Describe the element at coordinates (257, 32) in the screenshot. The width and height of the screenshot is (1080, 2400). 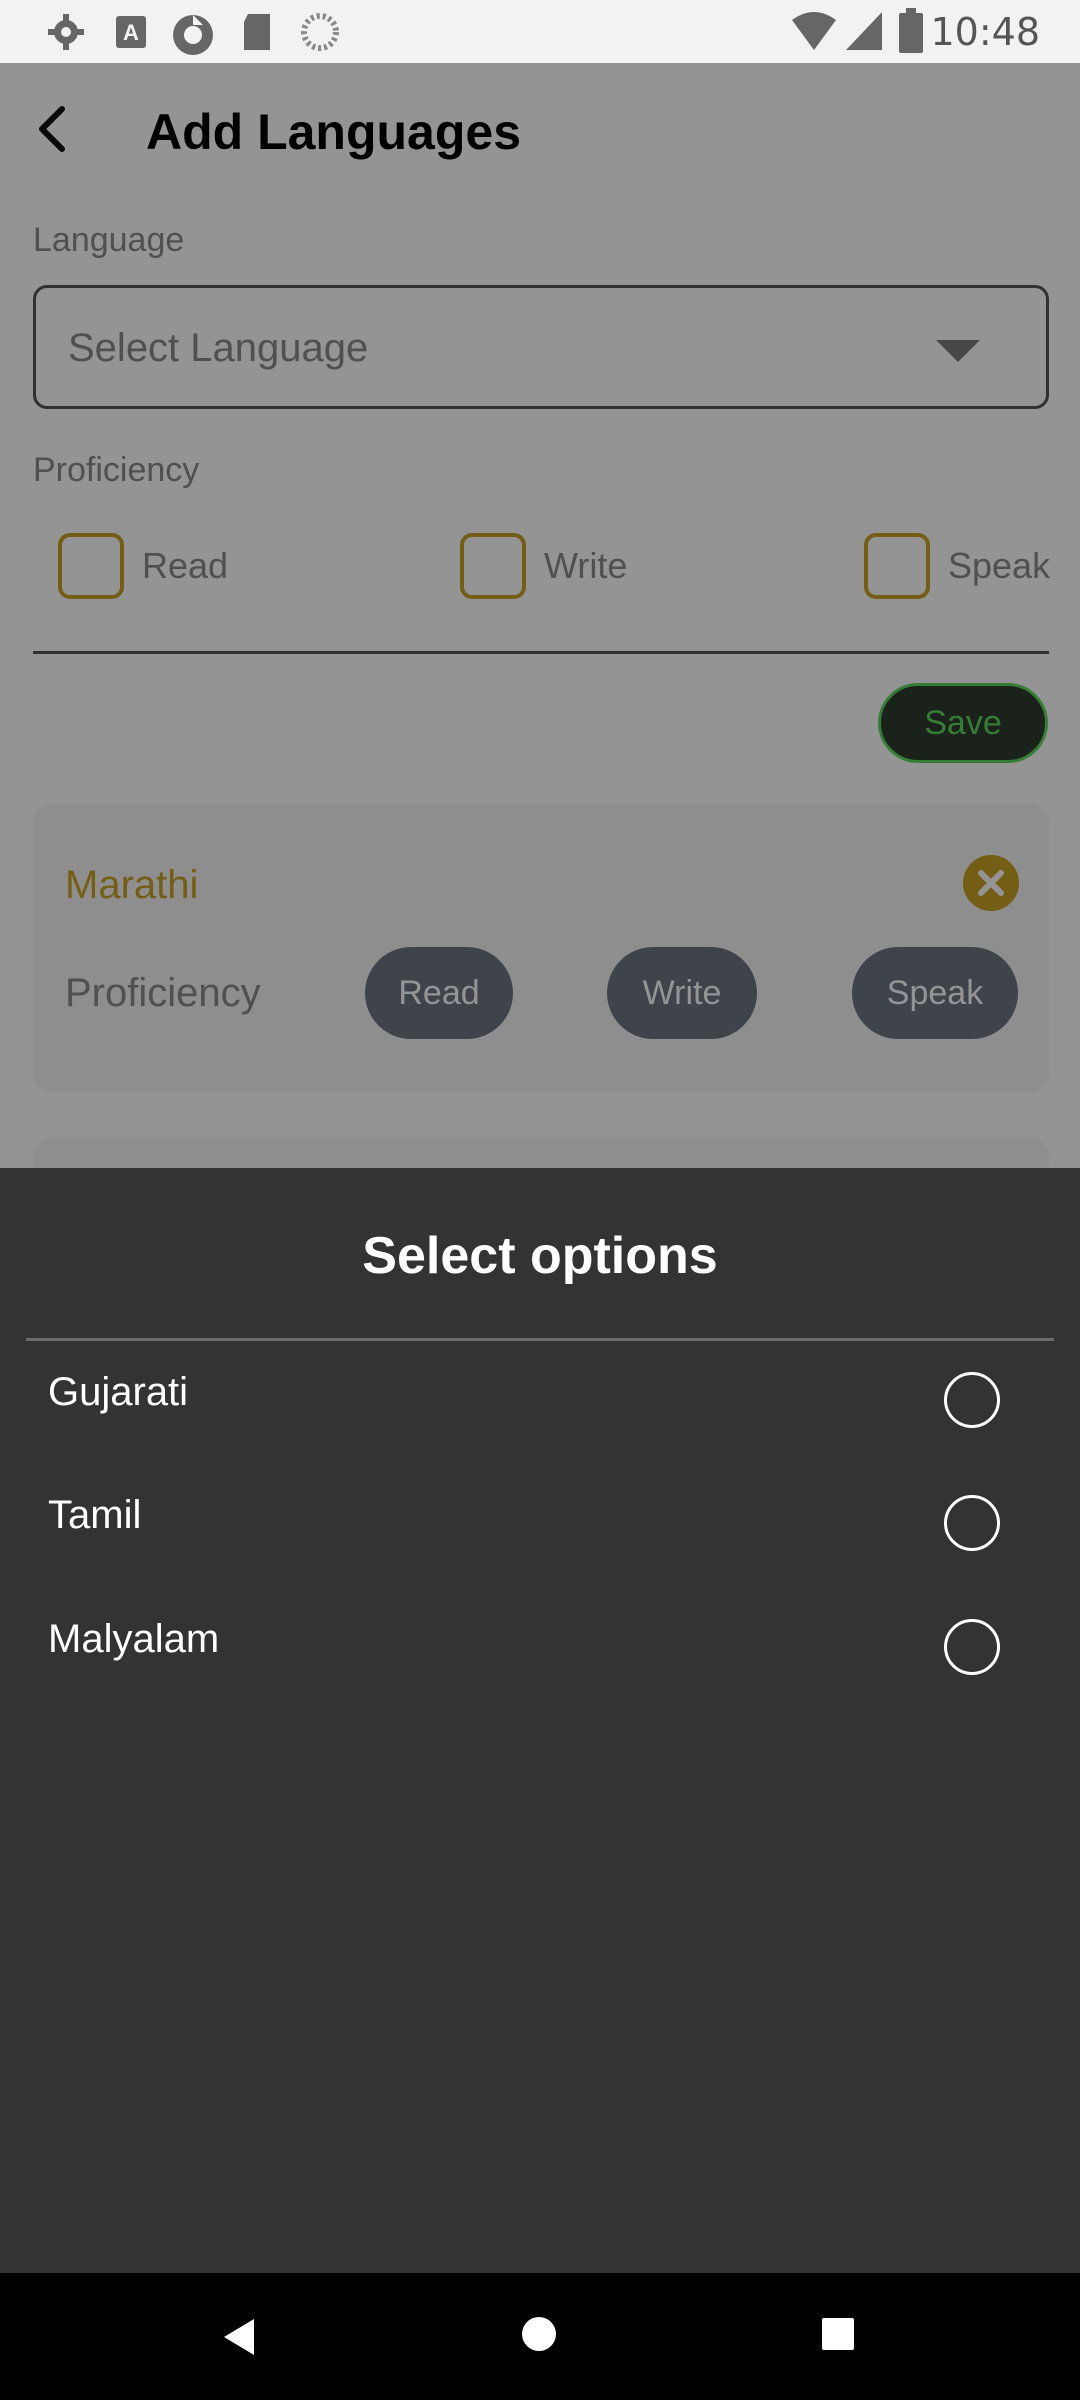
I see `sd-card-icon` at that location.